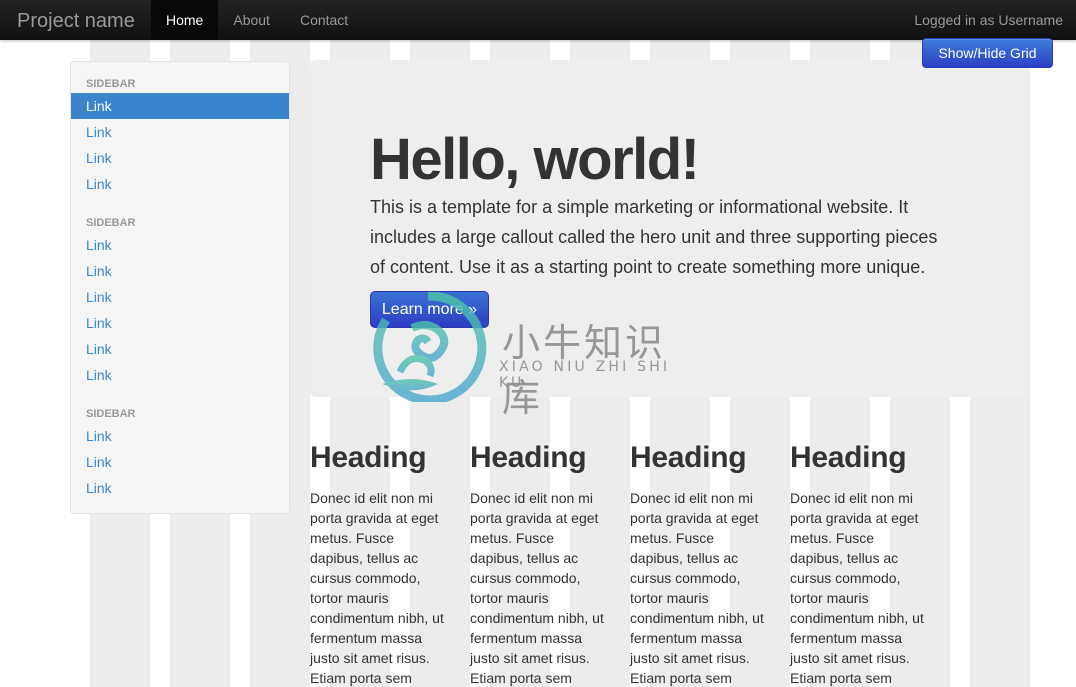 Image resolution: width=1076 pixels, height=687 pixels. I want to click on sidebar-link-active: Link, so click(180, 106).